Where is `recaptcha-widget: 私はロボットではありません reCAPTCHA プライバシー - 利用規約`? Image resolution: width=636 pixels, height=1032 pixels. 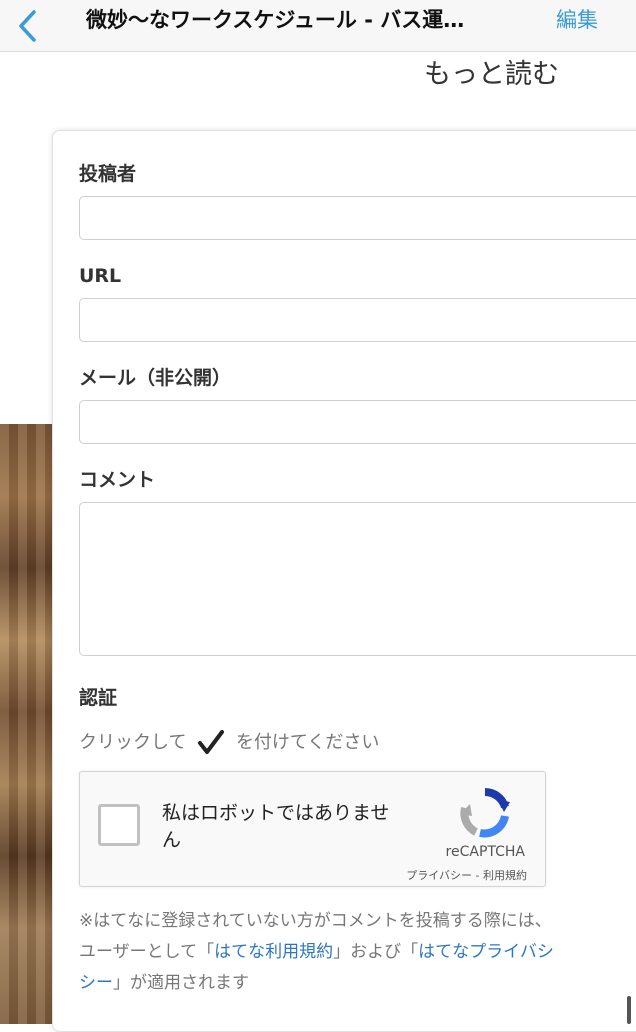
recaptcha-widget: 私はロボットではありません reCAPTCHA プライバシー - 利用規約 is located at coordinates (312, 829).